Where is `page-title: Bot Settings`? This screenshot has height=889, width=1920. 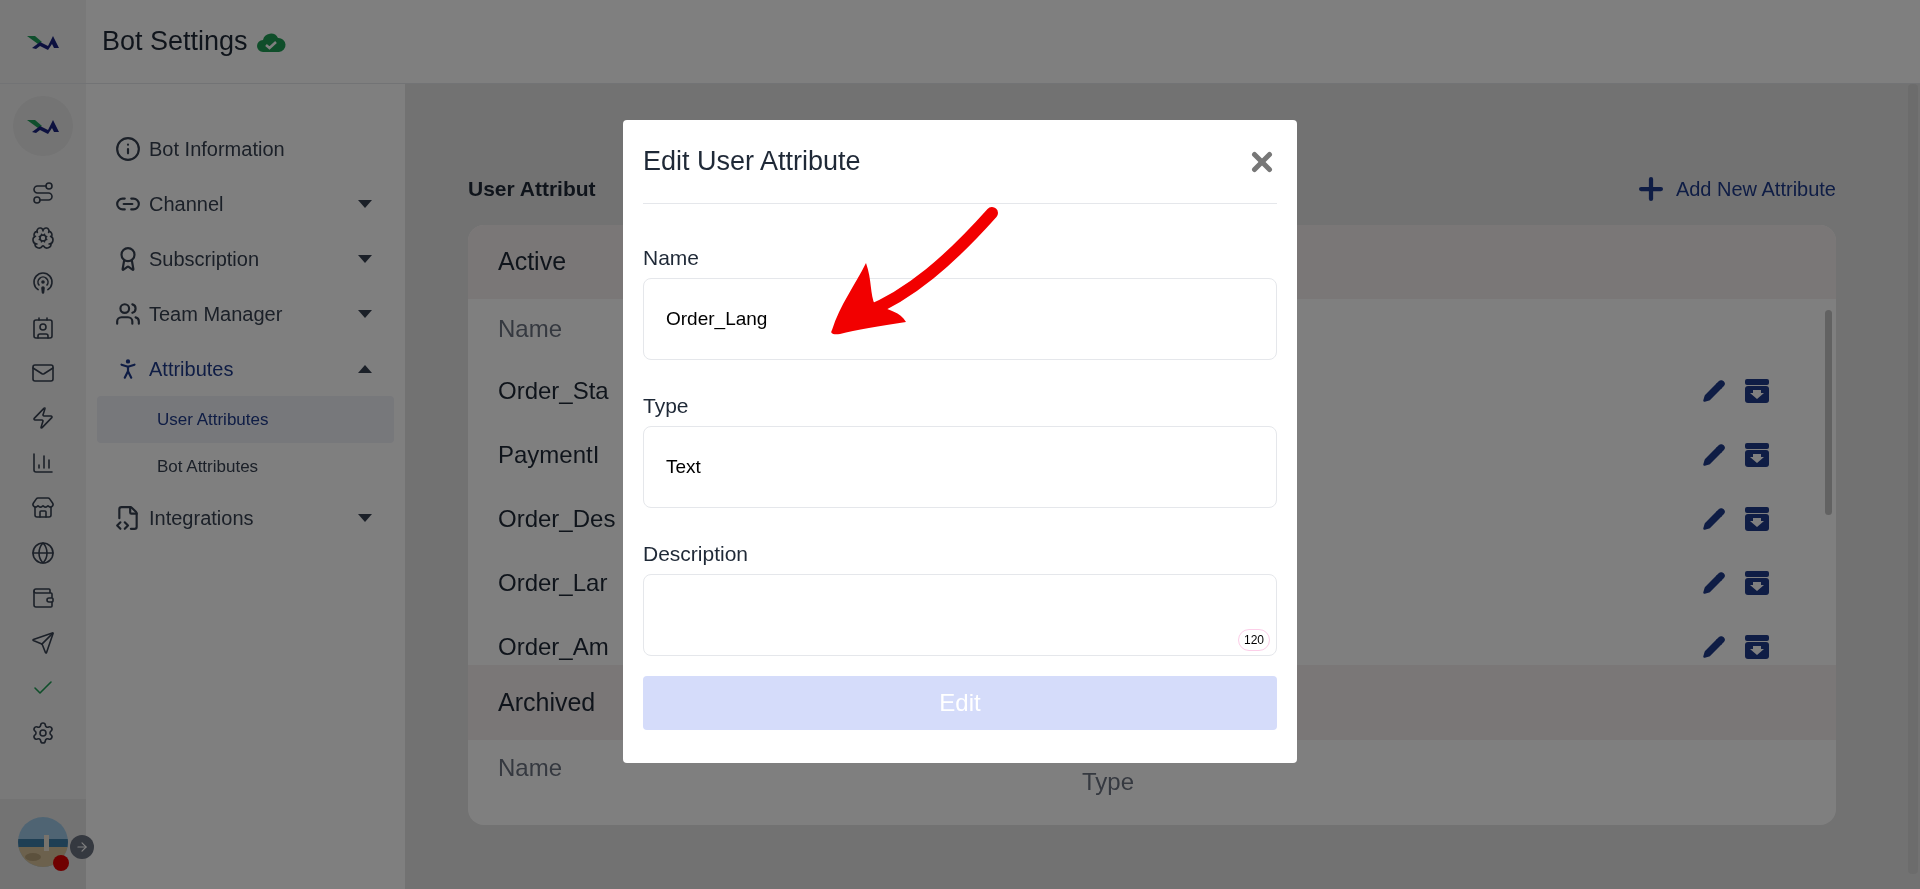
page-title: Bot Settings is located at coordinates (175, 42).